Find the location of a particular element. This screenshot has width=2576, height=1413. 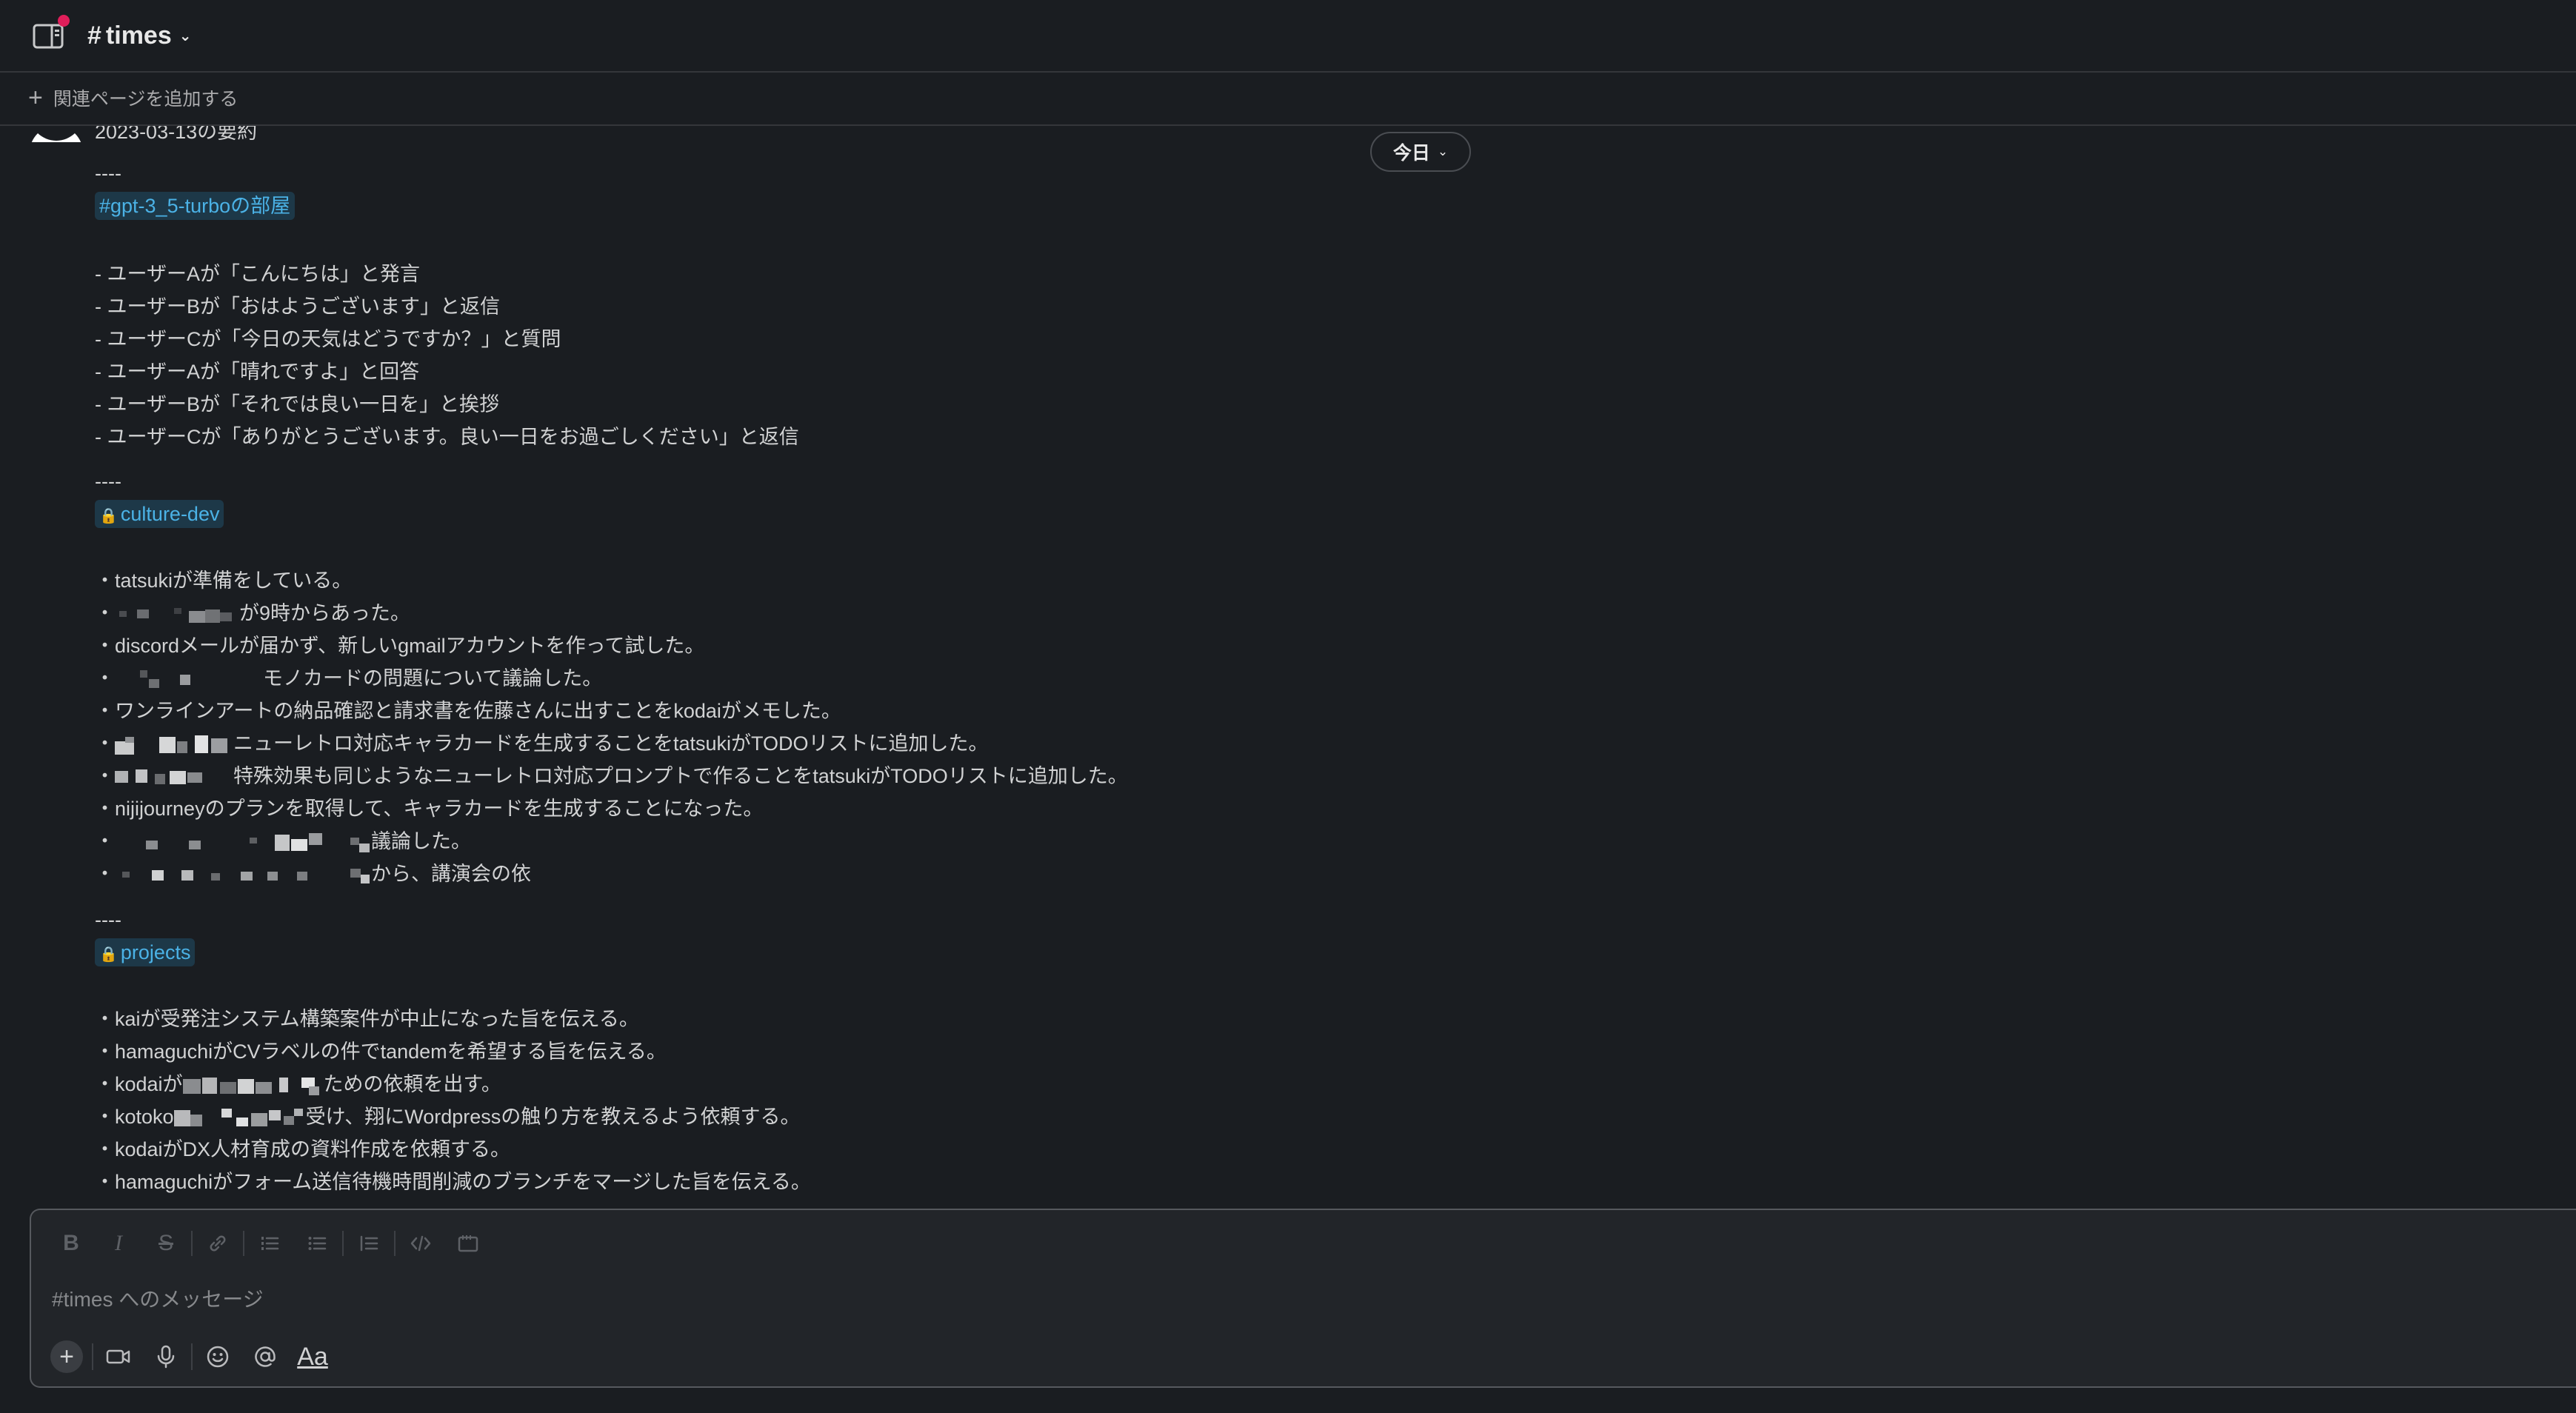

format-text-icon: Aa is located at coordinates (312, 1356).